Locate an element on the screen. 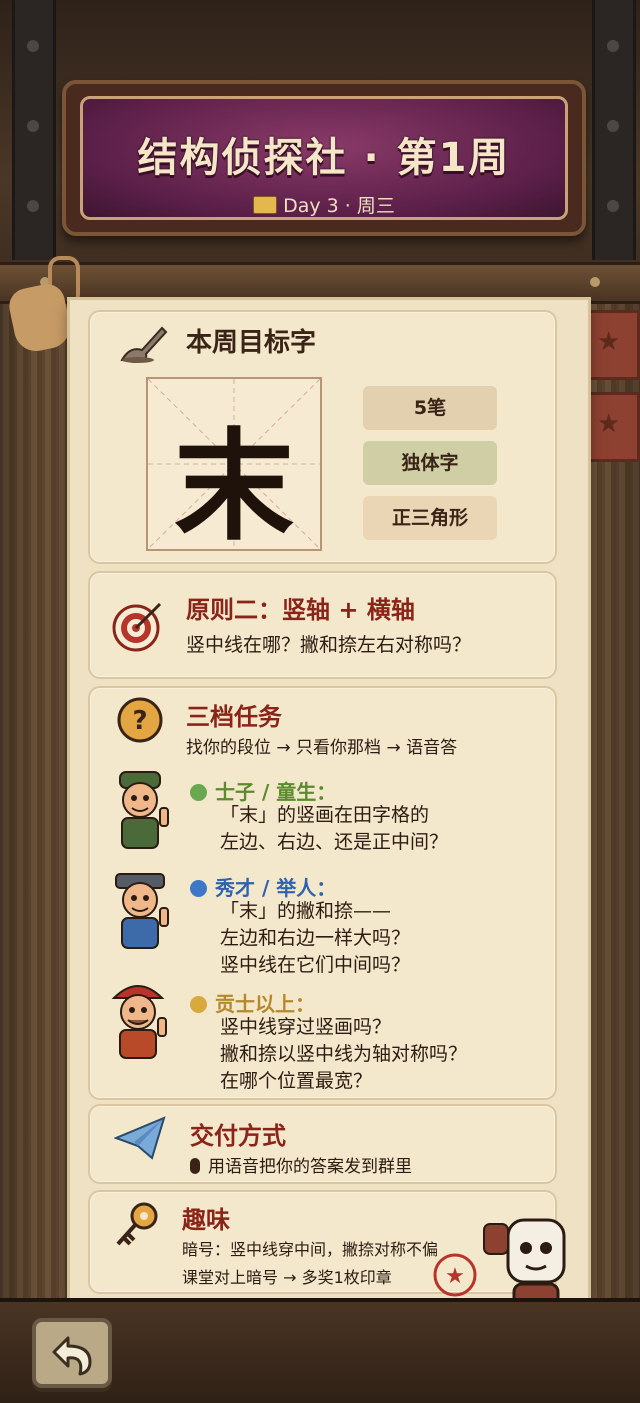 This screenshot has width=640, height=1403. delivery-text: 用语音把你的答案发到群里 is located at coordinates (310, 1167).